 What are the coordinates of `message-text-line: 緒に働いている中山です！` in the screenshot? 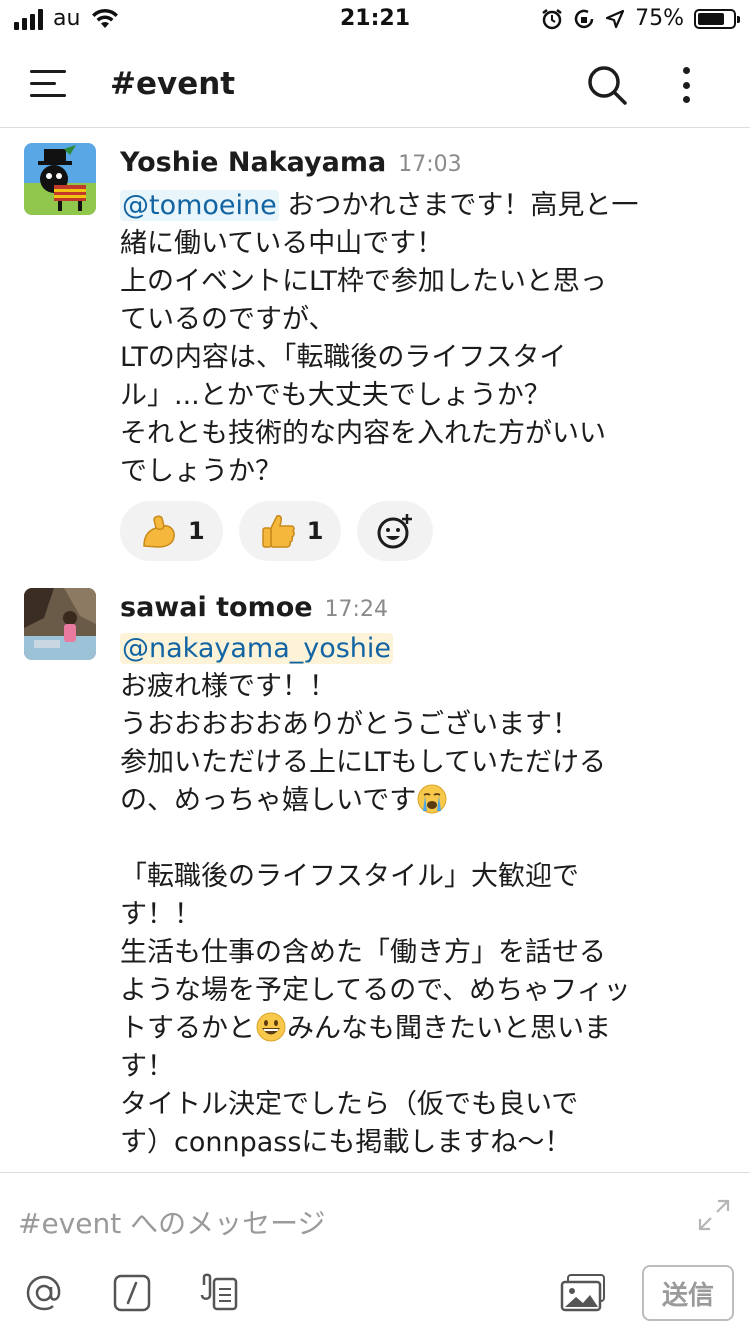 It's located at (282, 243).